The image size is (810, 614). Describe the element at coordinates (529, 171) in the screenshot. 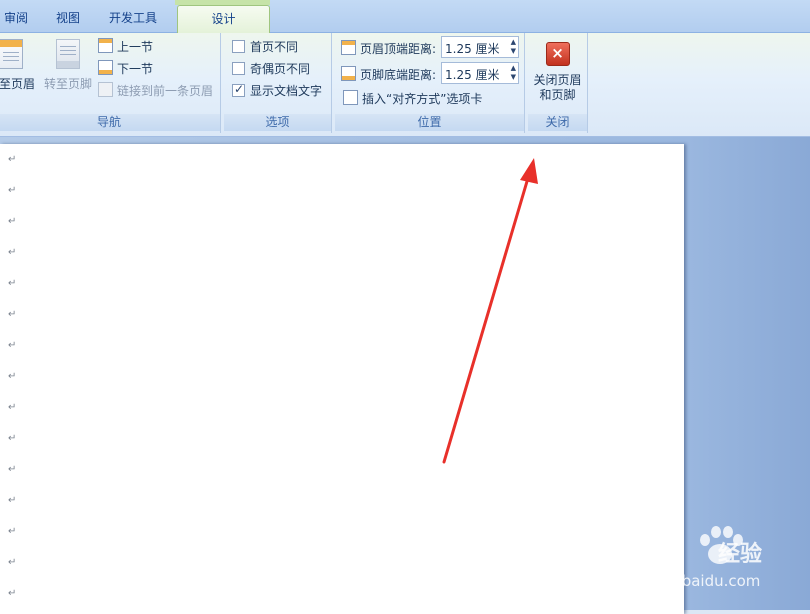

I see `arrow-head` at that location.